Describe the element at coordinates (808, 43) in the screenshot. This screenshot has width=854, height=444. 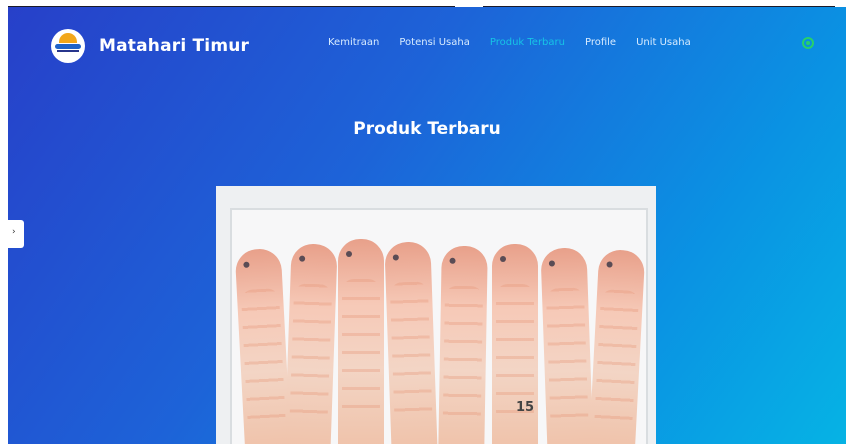
I see `whatsapp-icon` at that location.